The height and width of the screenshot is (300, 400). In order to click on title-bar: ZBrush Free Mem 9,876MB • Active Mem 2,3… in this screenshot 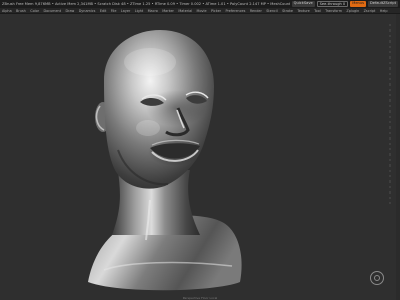, I will do `click(200, 4)`.